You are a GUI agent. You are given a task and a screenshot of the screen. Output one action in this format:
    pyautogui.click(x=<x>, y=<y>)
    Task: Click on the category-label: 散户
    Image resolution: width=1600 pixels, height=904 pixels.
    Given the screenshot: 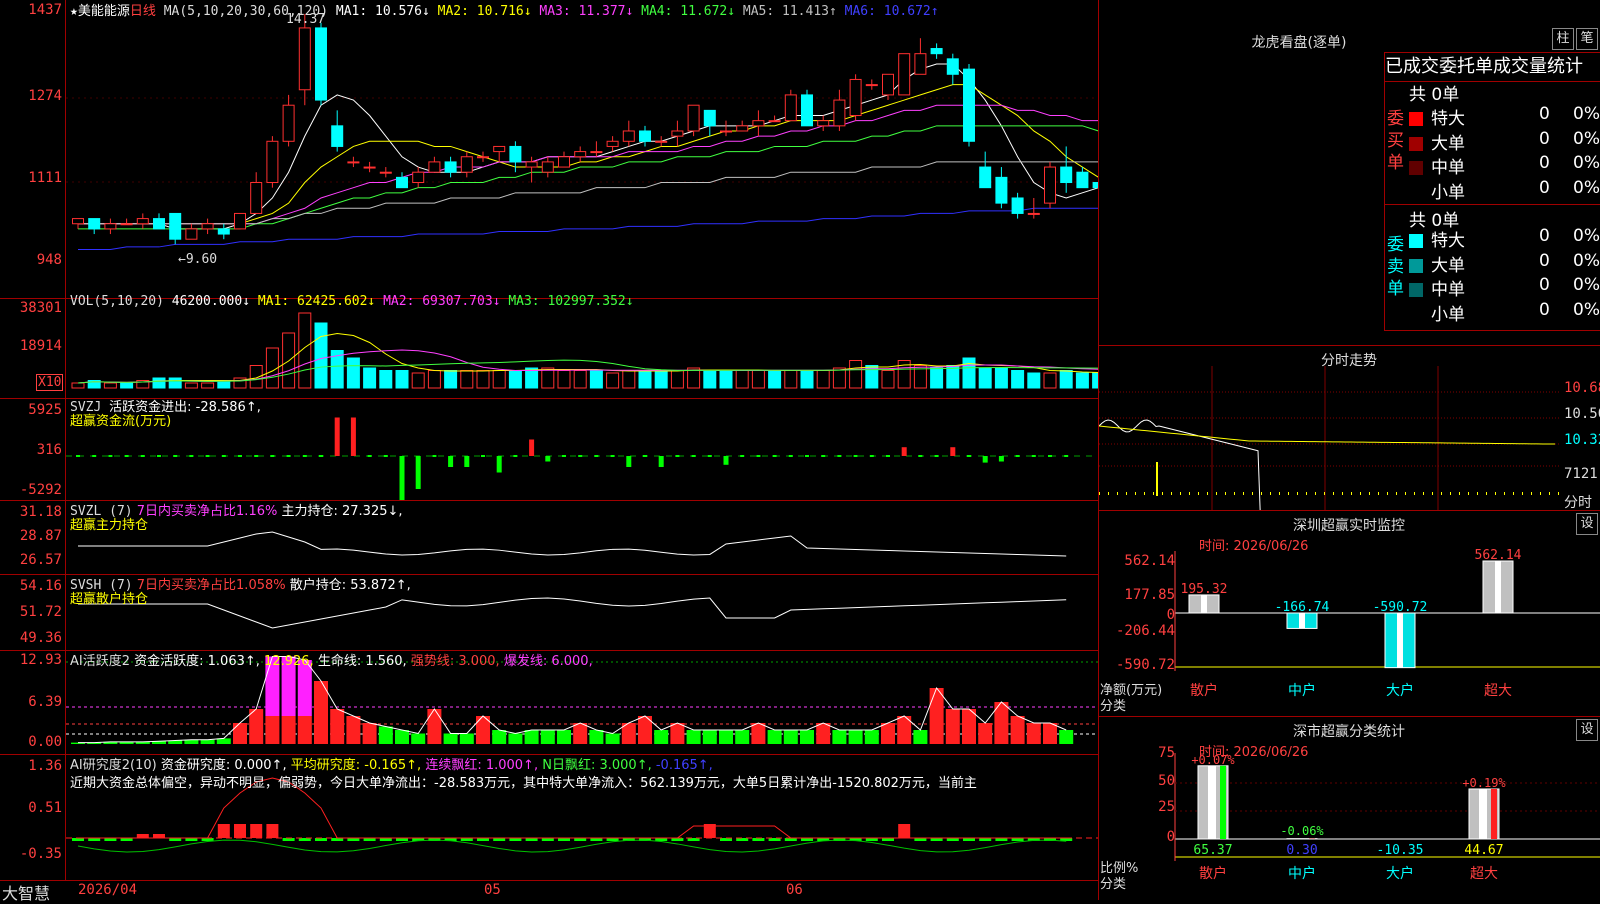 What is the action you would take?
    pyautogui.click(x=1213, y=873)
    